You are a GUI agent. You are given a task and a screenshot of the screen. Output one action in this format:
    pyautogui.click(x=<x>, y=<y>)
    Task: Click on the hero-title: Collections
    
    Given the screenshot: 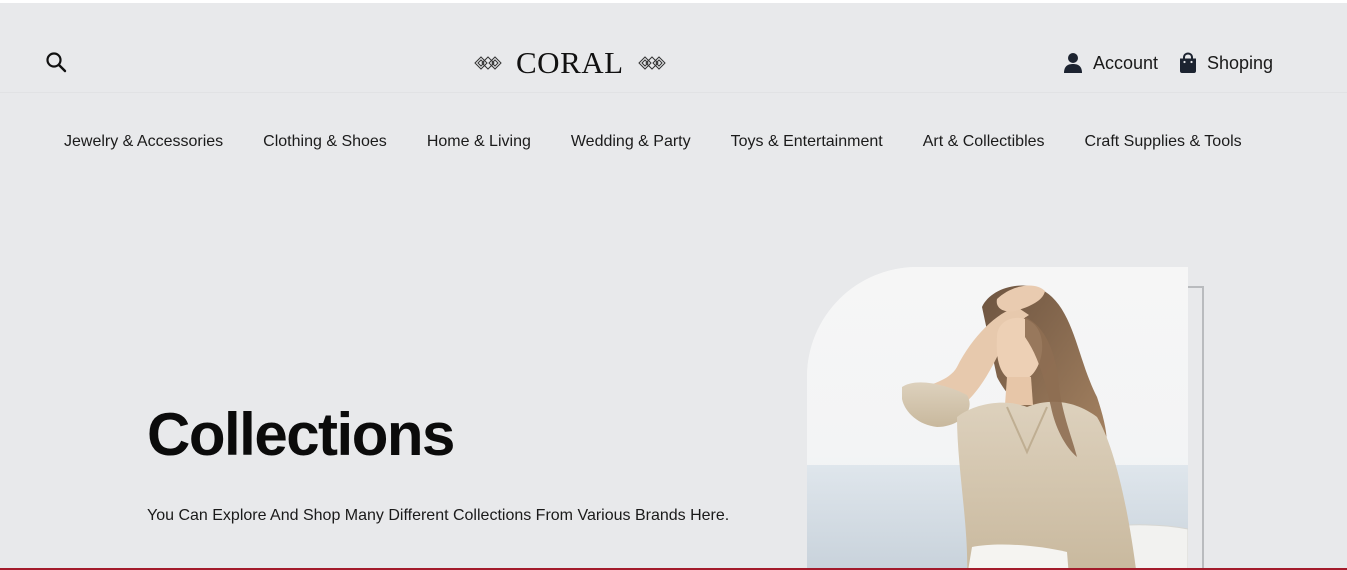 What is the action you would take?
    pyautogui.click(x=301, y=434)
    